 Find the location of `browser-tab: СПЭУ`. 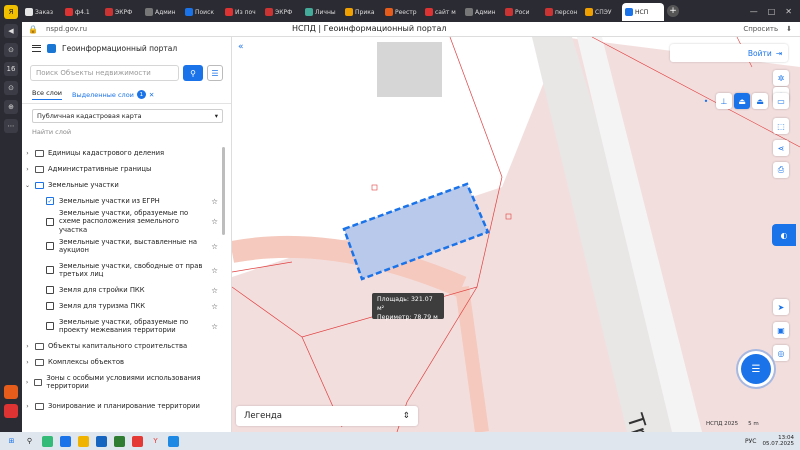

browser-tab: СПЭУ is located at coordinates (602, 12).